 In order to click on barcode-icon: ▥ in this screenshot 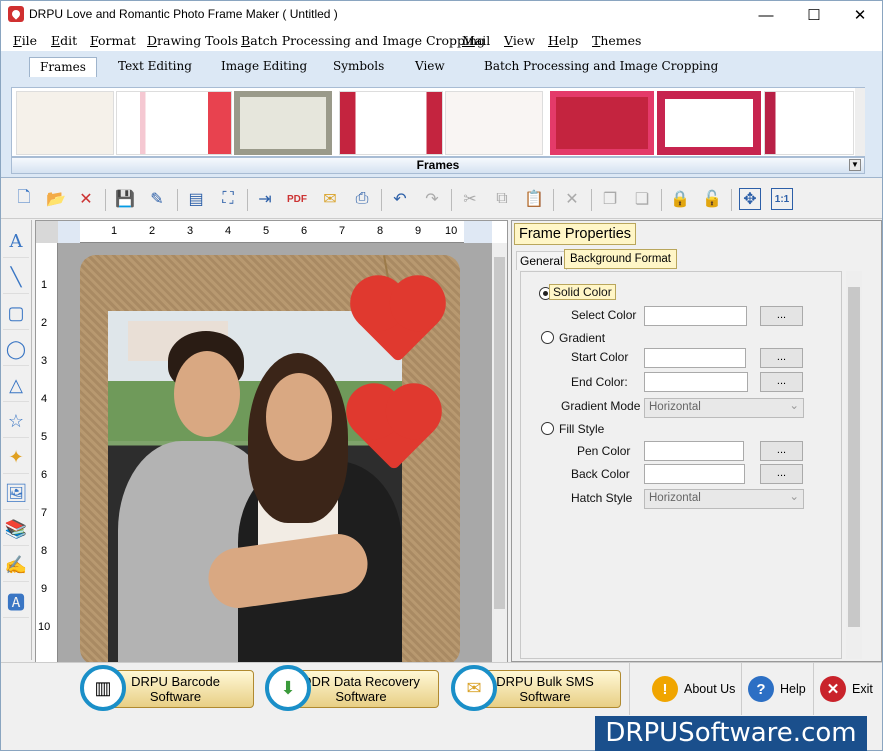, I will do `click(103, 688)`.